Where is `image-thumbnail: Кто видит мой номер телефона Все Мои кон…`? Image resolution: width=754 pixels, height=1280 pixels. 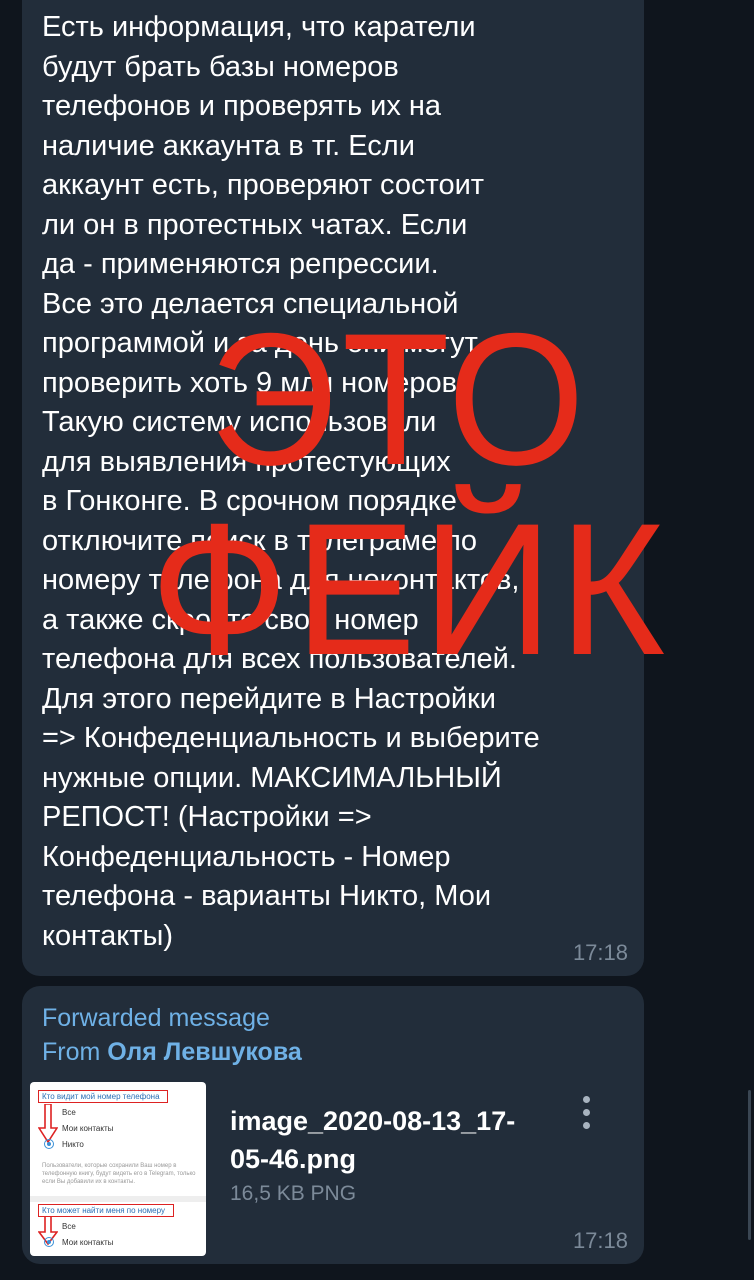
image-thumbnail: Кто видит мой номер телефона Все Мои кон… is located at coordinates (118, 1169).